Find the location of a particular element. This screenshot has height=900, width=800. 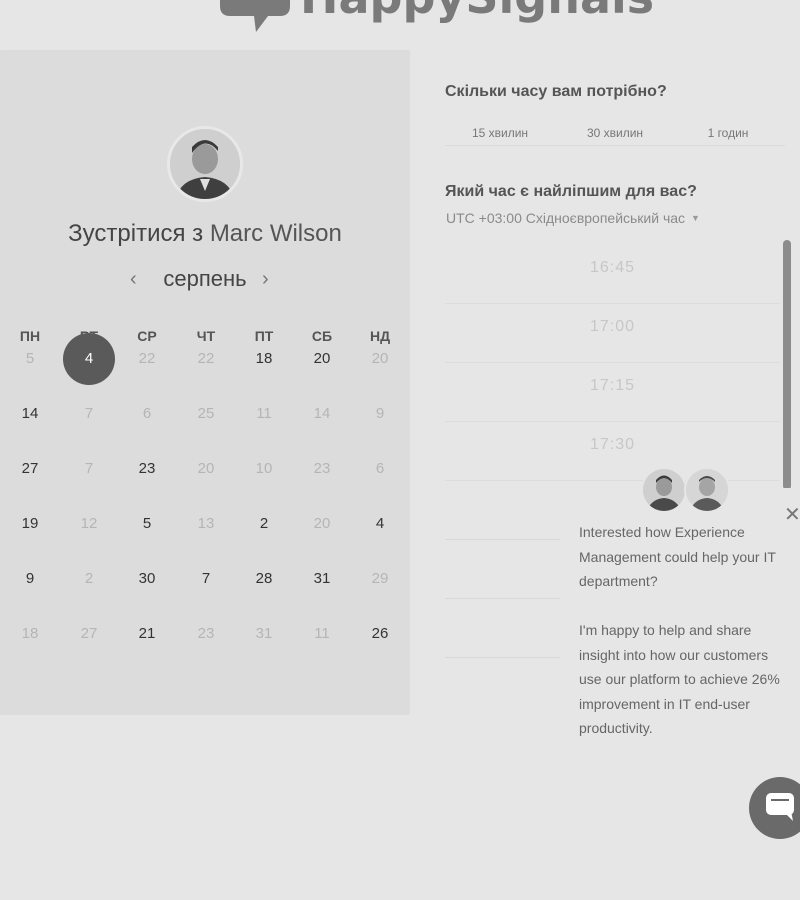

chevron-left-icon: ‹ is located at coordinates (133, 279).